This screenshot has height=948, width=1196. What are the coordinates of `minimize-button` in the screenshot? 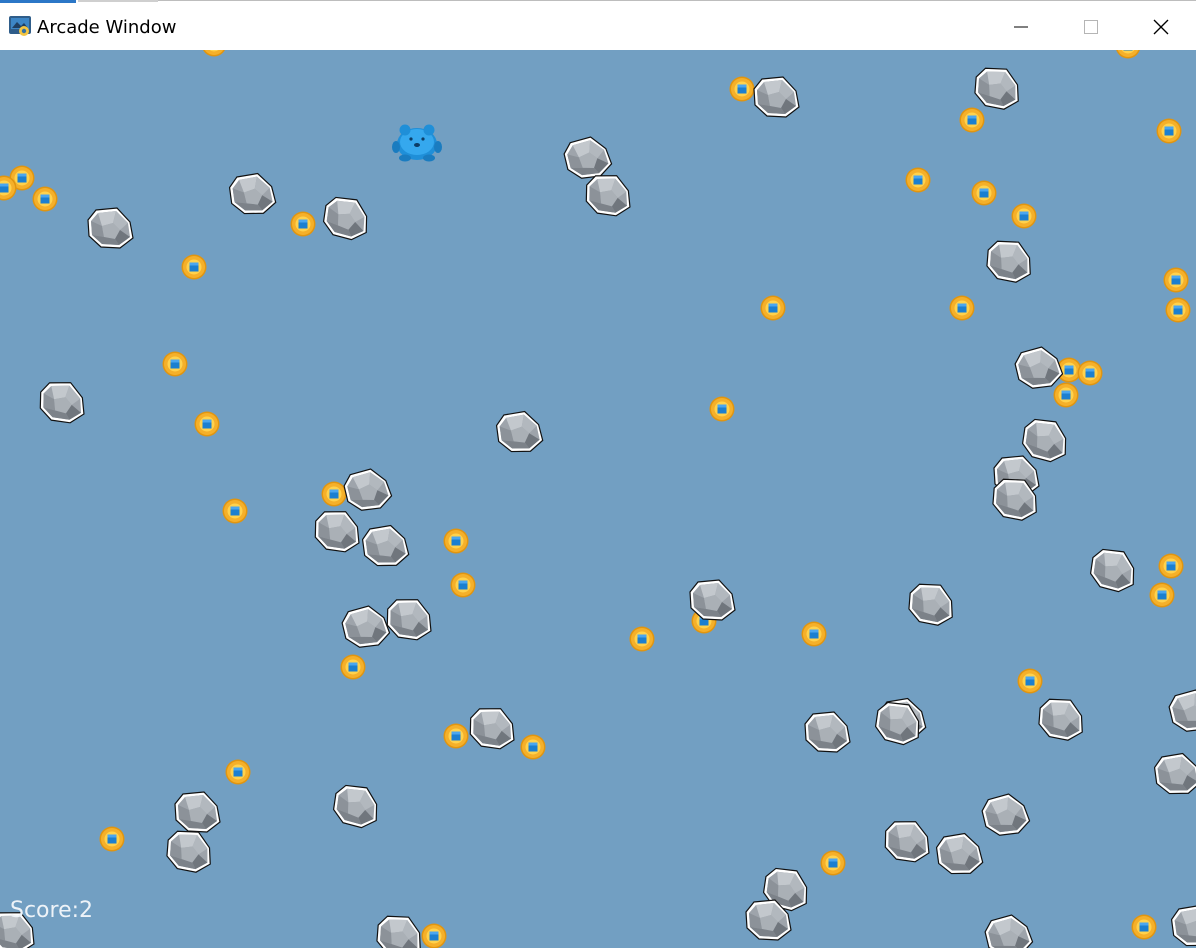 It's located at (1021, 27).